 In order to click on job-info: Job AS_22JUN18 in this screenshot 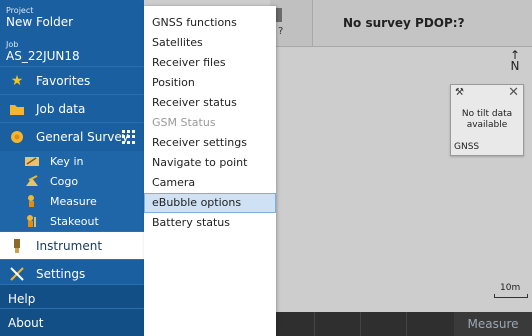, I will do `click(72, 51)`.